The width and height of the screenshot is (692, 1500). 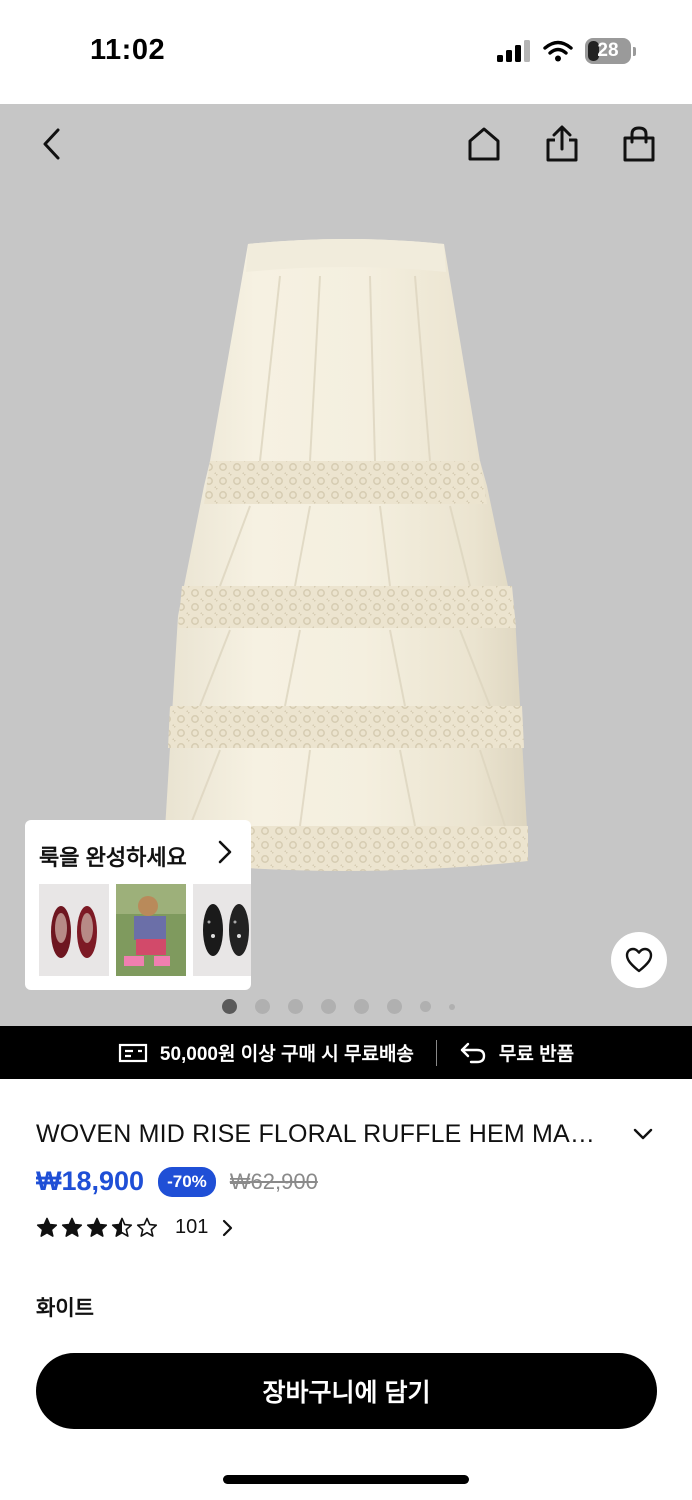 What do you see at coordinates (132, 1052) in the screenshot?
I see `truck-icon` at bounding box center [132, 1052].